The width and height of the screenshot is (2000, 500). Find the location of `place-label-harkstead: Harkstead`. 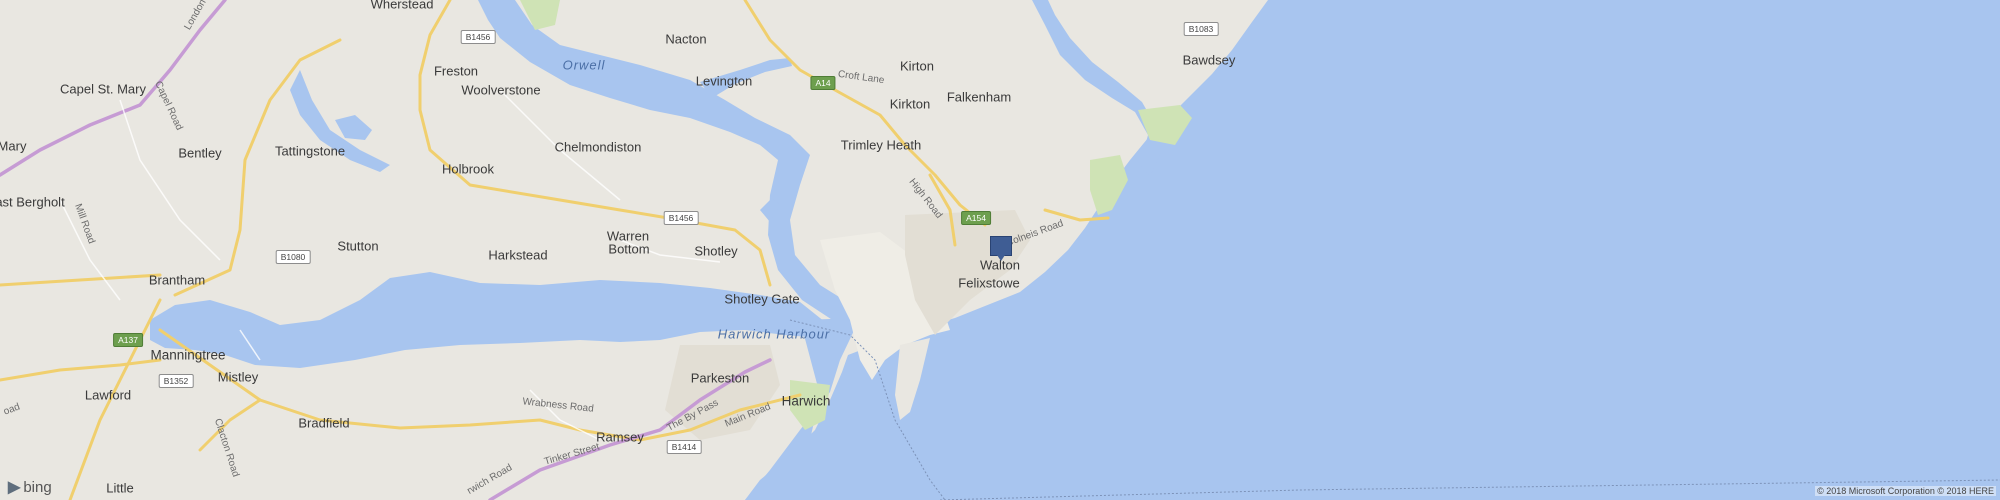

place-label-harkstead: Harkstead is located at coordinates (518, 255).